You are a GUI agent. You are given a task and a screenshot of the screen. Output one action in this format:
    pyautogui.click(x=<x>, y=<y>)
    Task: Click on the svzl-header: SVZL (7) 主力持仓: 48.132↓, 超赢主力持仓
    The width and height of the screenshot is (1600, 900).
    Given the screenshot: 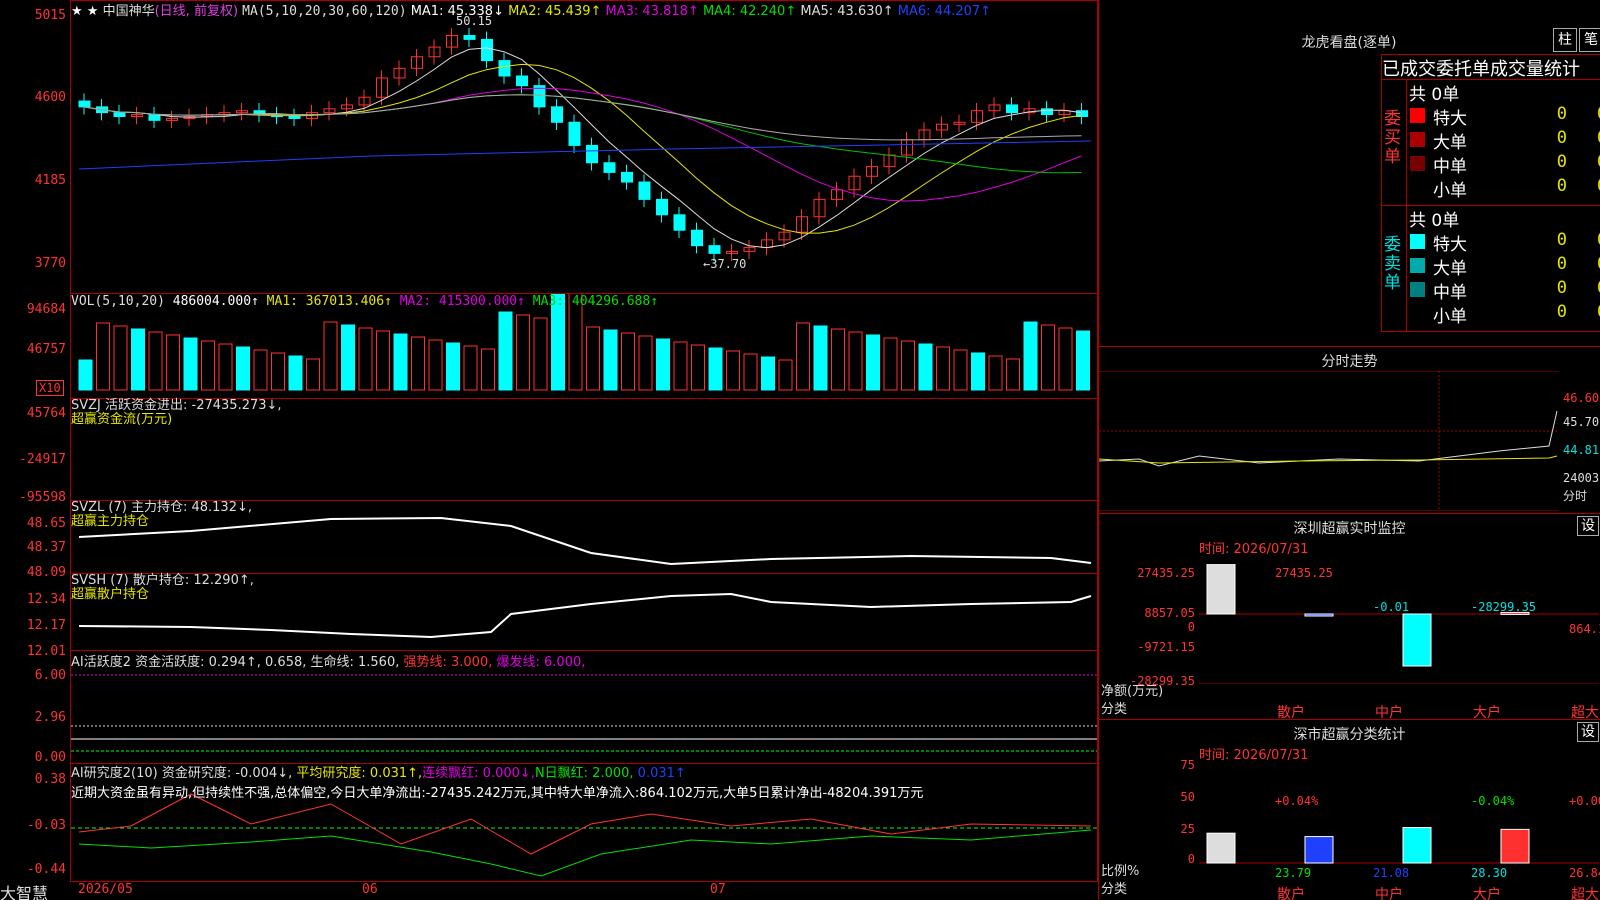 What is the action you would take?
    pyautogui.click(x=161, y=515)
    